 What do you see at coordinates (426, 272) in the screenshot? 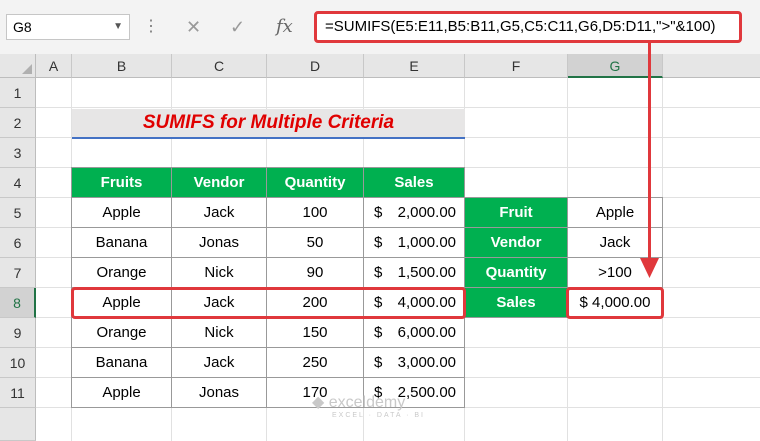
I see `sales-amount: 1,500.00` at bounding box center [426, 272].